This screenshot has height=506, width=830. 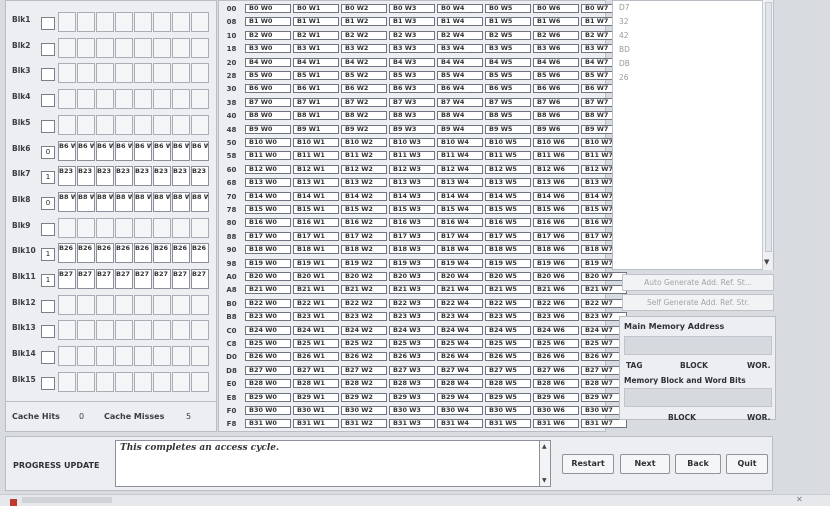 What do you see at coordinates (316, 370) in the screenshot?
I see `memory-word-cell: B27 W1` at bounding box center [316, 370].